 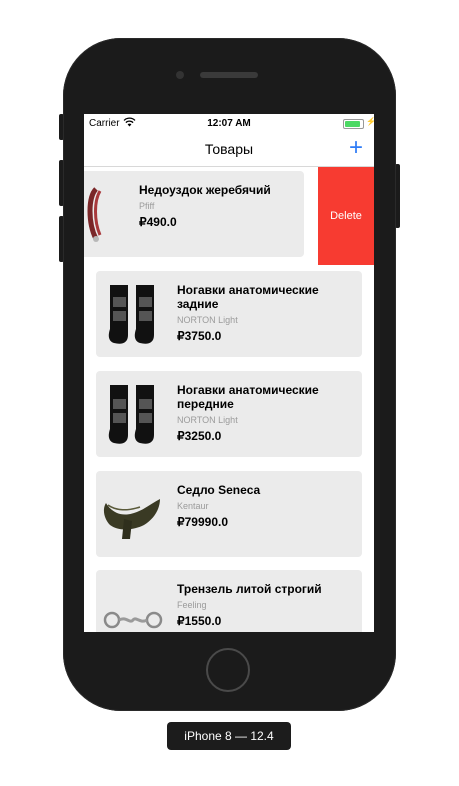 I want to click on product-price: ₽79990.0, so click(x=203, y=522).